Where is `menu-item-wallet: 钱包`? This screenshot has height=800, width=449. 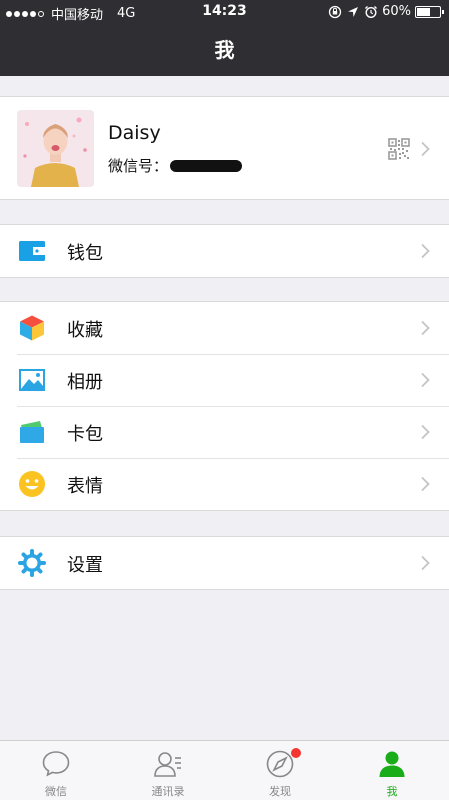
menu-item-wallet: 钱包 is located at coordinates (224, 251).